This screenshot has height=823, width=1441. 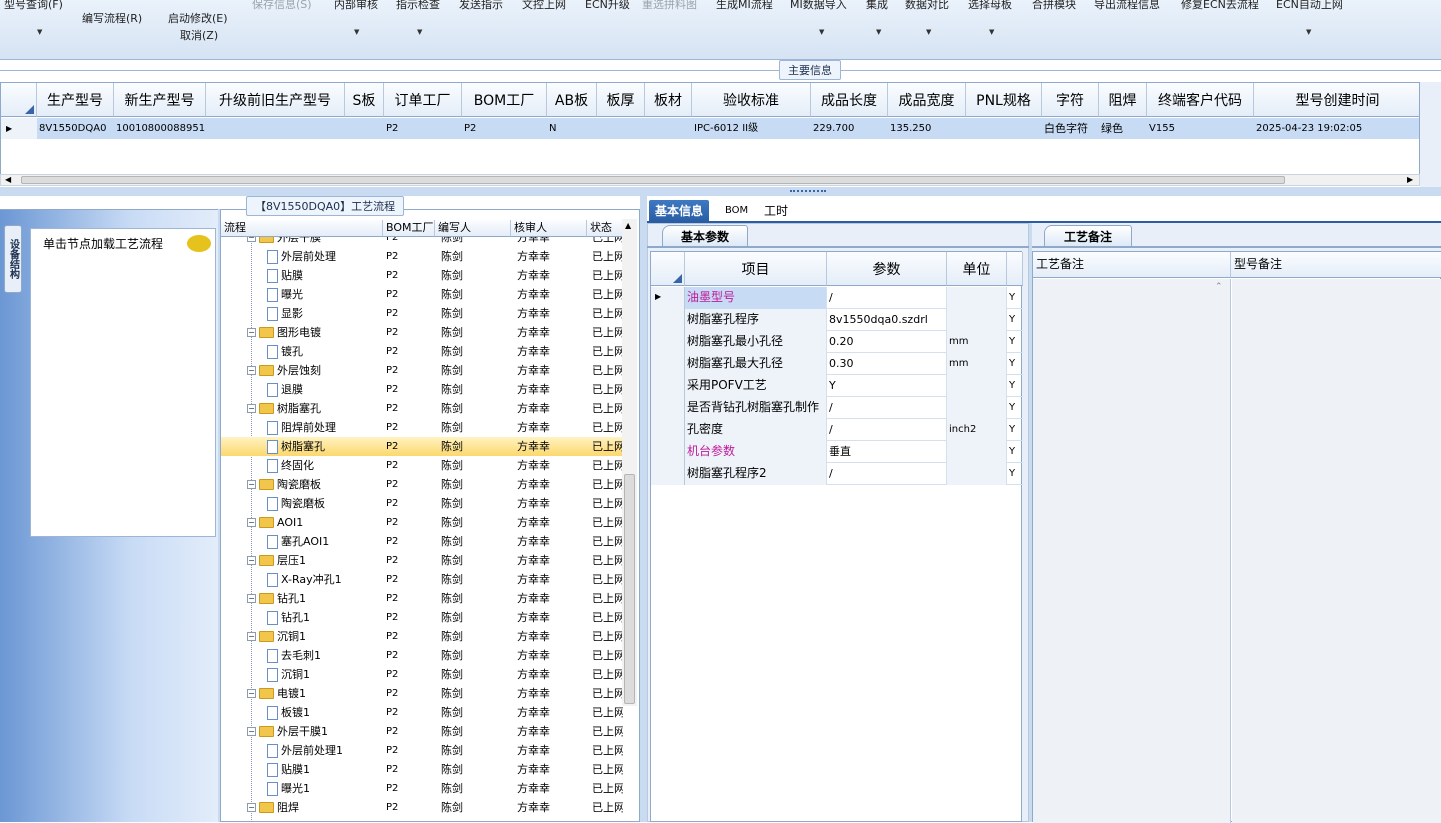 What do you see at coordinates (298, 541) in the screenshot?
I see `tree-node: 塞孔AOI1` at bounding box center [298, 541].